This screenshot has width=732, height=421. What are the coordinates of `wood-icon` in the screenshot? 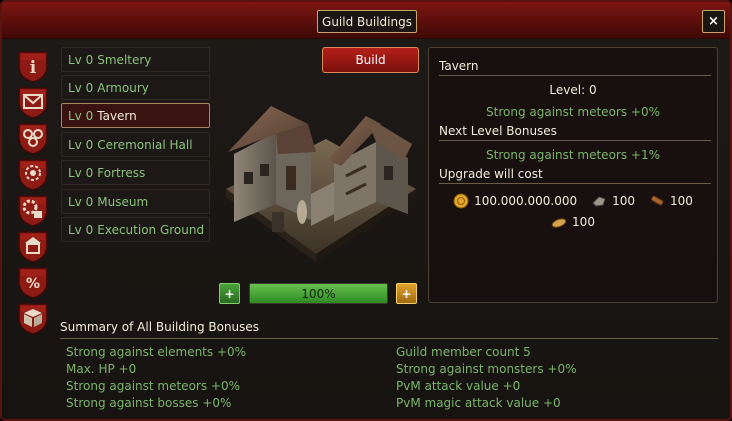 It's located at (657, 200).